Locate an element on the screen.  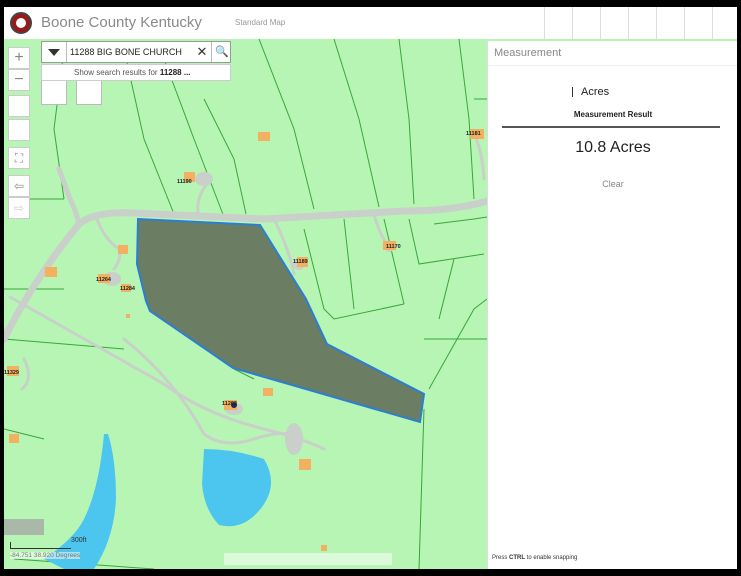
measured-area-polygon is located at coordinates (280, 320).